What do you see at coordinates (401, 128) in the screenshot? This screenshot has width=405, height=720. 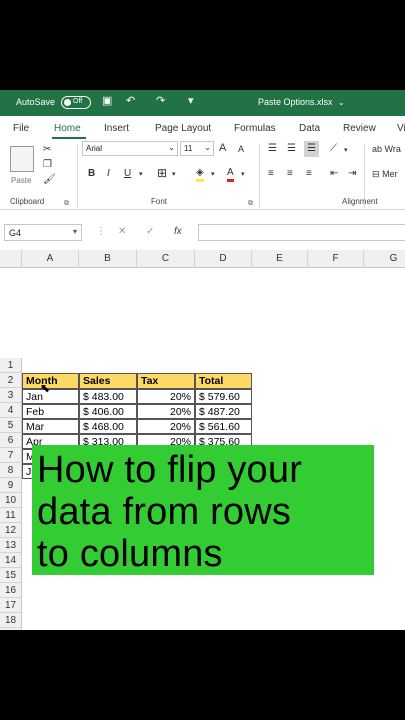 I see `tab-view: Vi` at bounding box center [401, 128].